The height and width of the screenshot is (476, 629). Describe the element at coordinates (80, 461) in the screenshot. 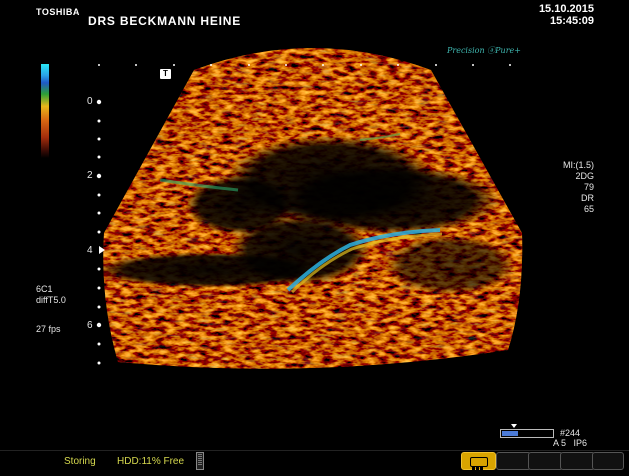

I see `storing-status: Storing` at that location.